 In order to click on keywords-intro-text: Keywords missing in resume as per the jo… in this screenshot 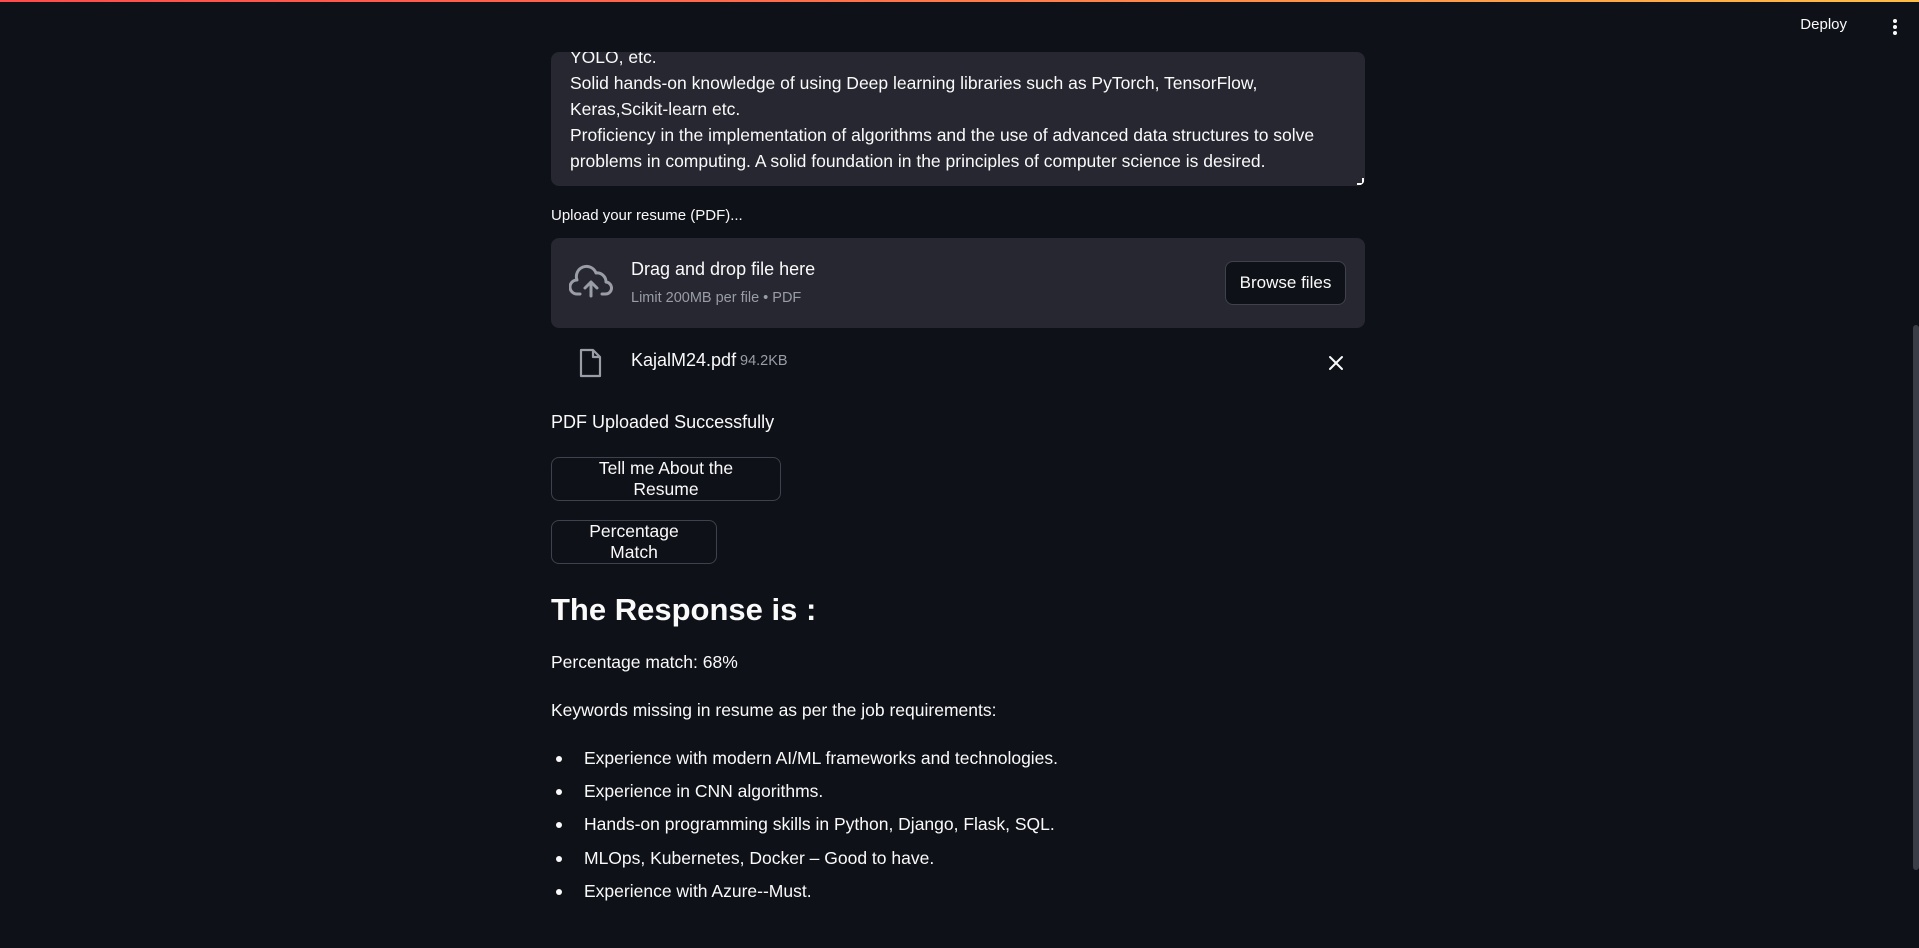, I will do `click(774, 710)`.